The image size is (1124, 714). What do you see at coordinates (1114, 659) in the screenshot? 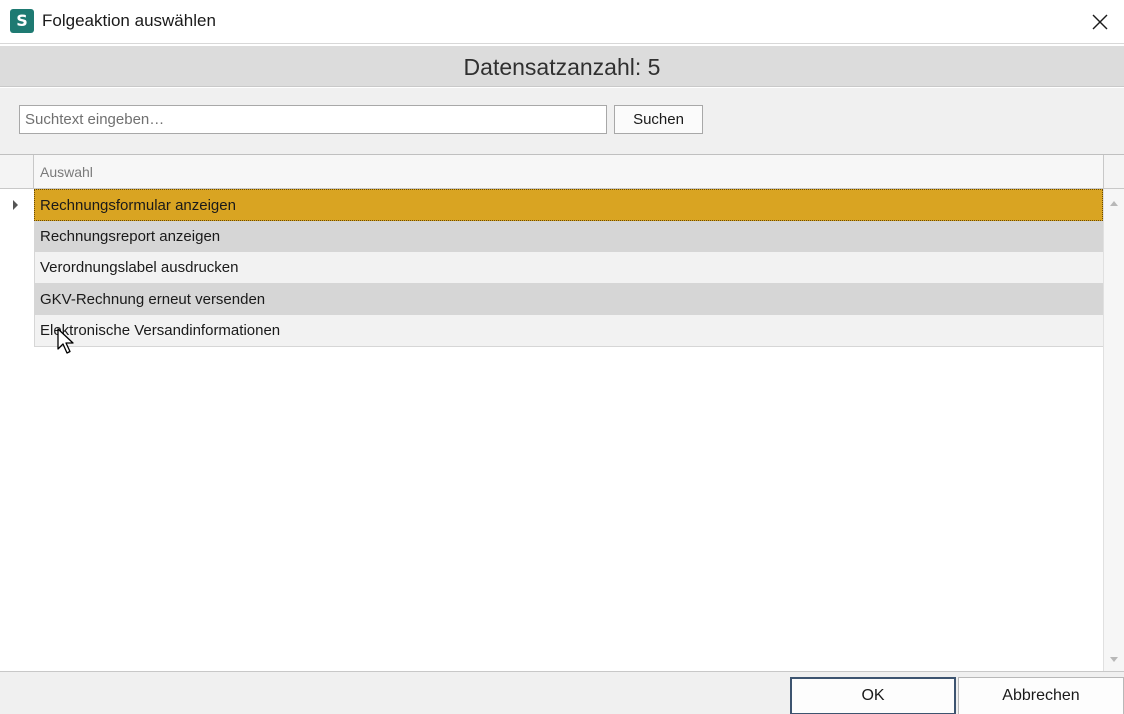
I see `scroll-down-arrow-icon` at bounding box center [1114, 659].